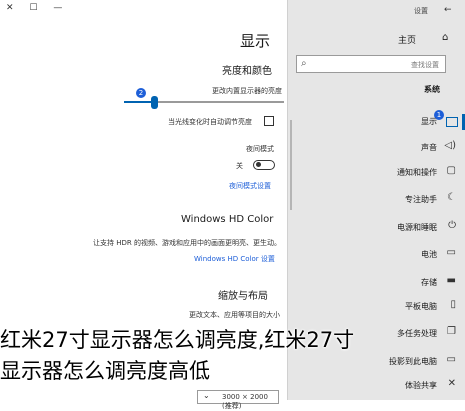 The width and height of the screenshot is (465, 411). I want to click on chevron-down-icon: ⌄, so click(206, 395).